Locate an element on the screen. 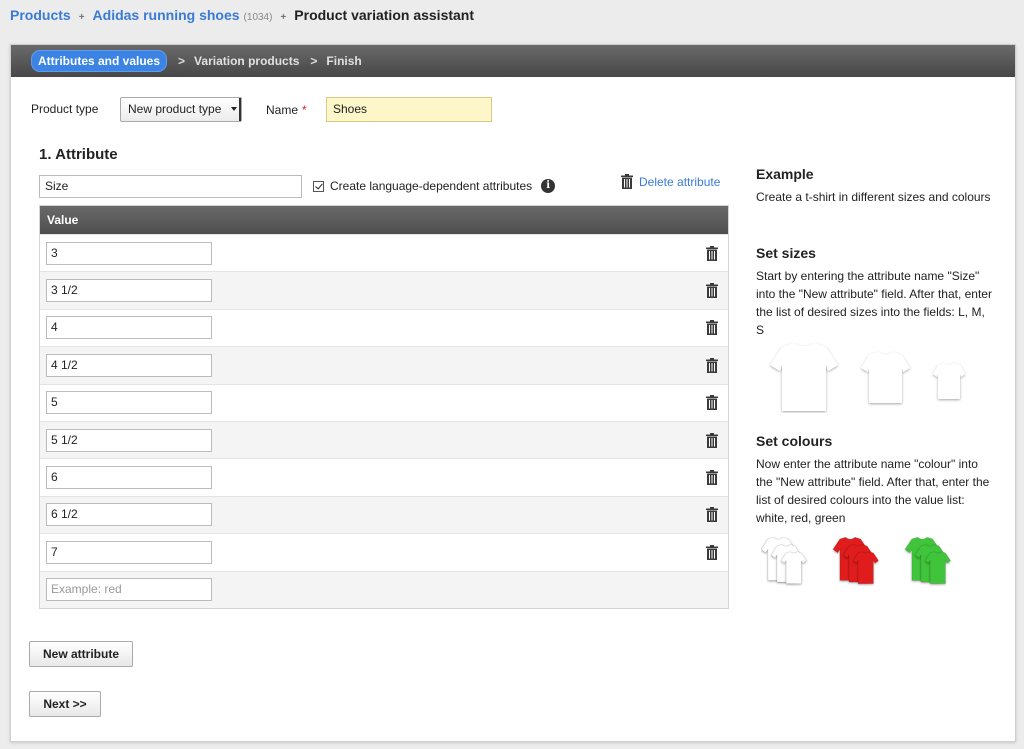 This screenshot has height=749, width=1024. breadcrumb-products-link: Products is located at coordinates (40, 15).